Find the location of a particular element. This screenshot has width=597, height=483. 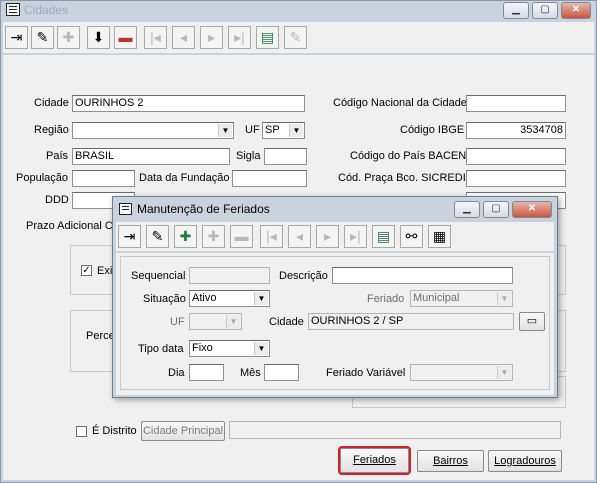

cod-praca-label: Cód. Praça Bco. SICREDI is located at coordinates (402, 178).